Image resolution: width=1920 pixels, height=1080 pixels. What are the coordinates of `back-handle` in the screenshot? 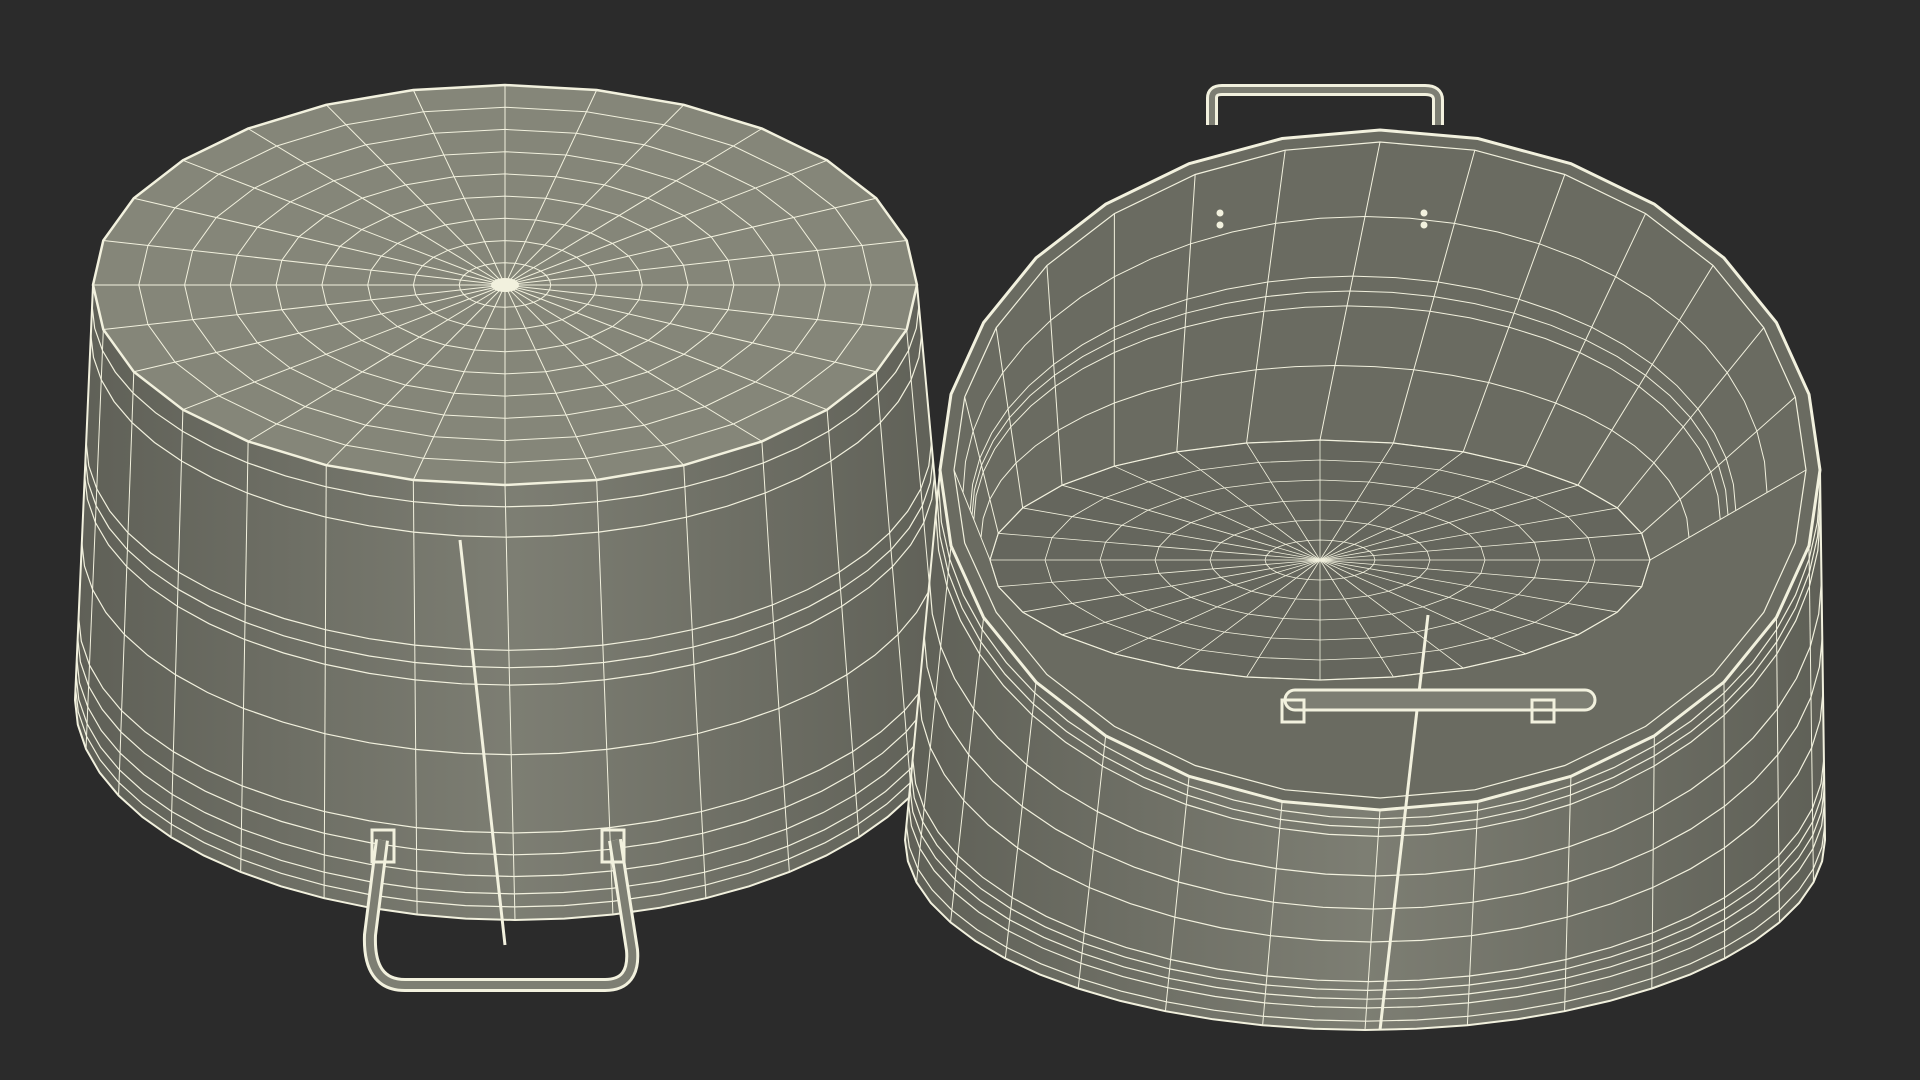 It's located at (1325, 104).